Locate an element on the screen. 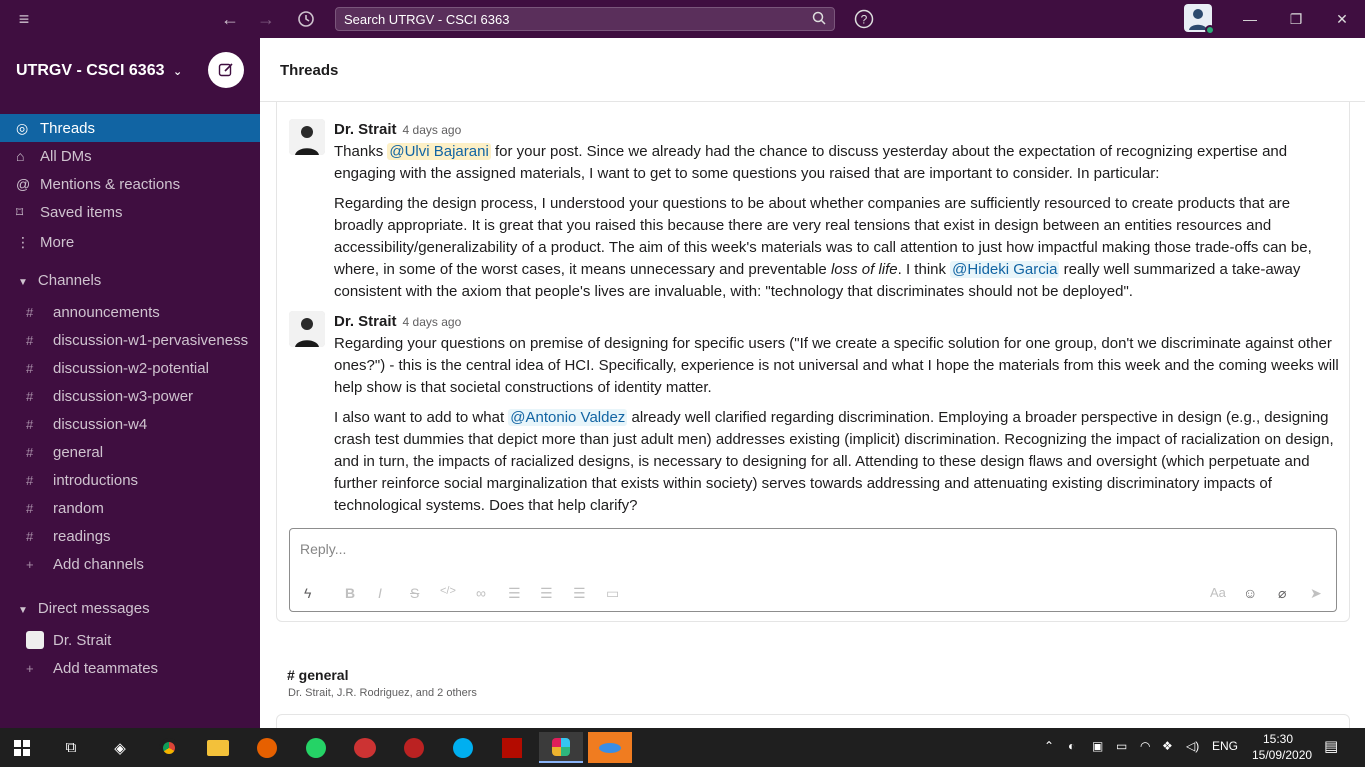 Image resolution: width=1365 pixels, height=767 pixels. nav-label: All DMs is located at coordinates (66, 156).